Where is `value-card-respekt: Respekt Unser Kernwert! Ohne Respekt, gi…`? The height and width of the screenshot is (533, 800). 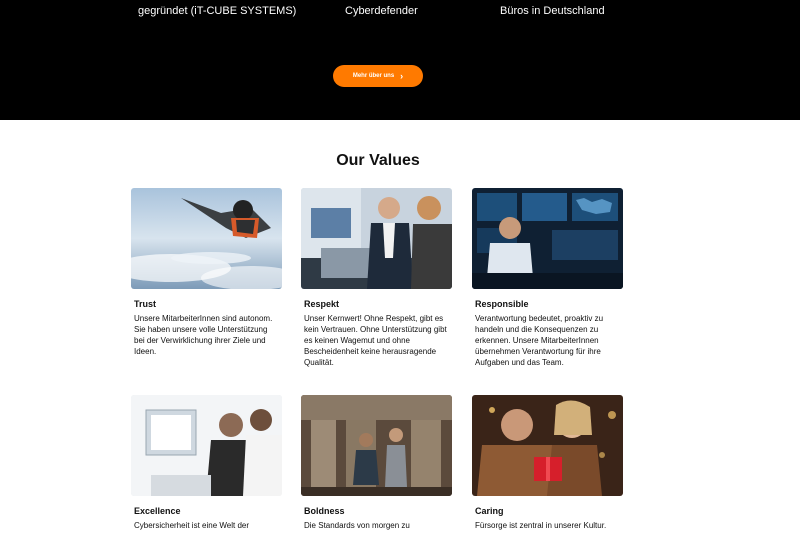
value-card-respekt: Respekt Unser Kernwert! Ohne Respekt, gi… is located at coordinates (376, 278).